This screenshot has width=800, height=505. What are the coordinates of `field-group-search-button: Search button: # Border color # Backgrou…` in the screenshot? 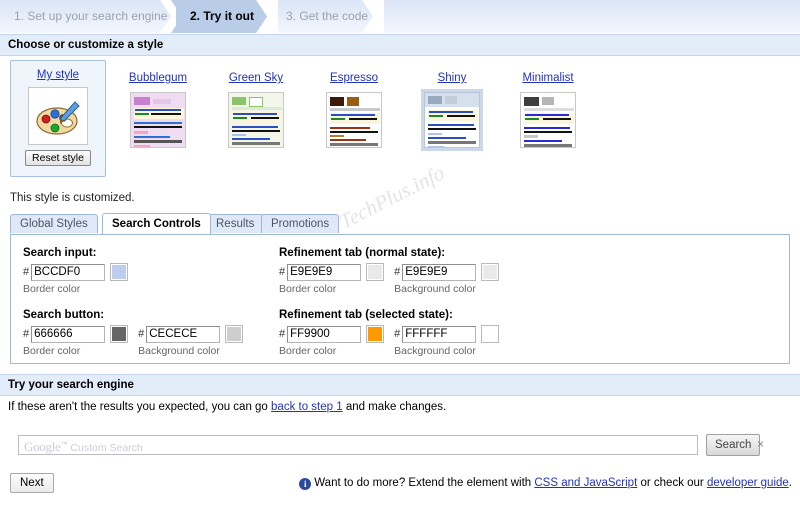 It's located at (138, 333).